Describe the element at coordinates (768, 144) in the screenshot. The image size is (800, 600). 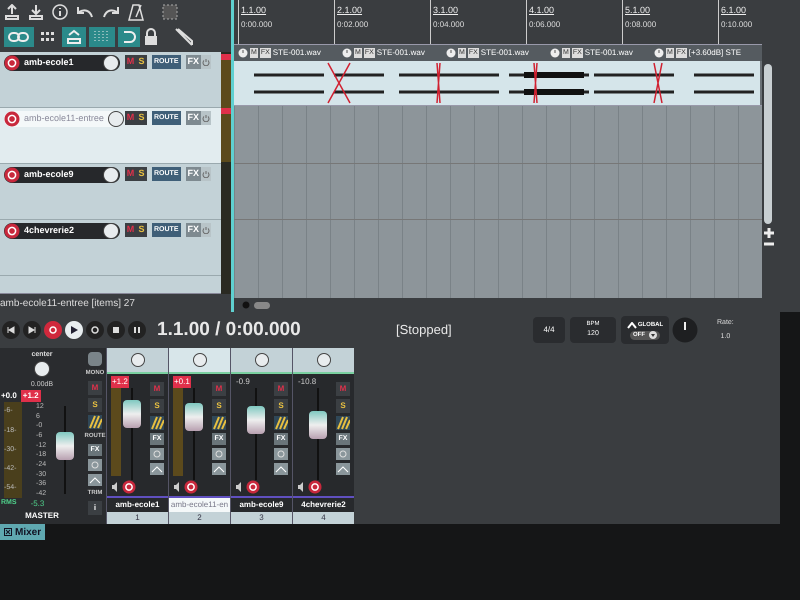
I see `vertical-scrollbar` at that location.